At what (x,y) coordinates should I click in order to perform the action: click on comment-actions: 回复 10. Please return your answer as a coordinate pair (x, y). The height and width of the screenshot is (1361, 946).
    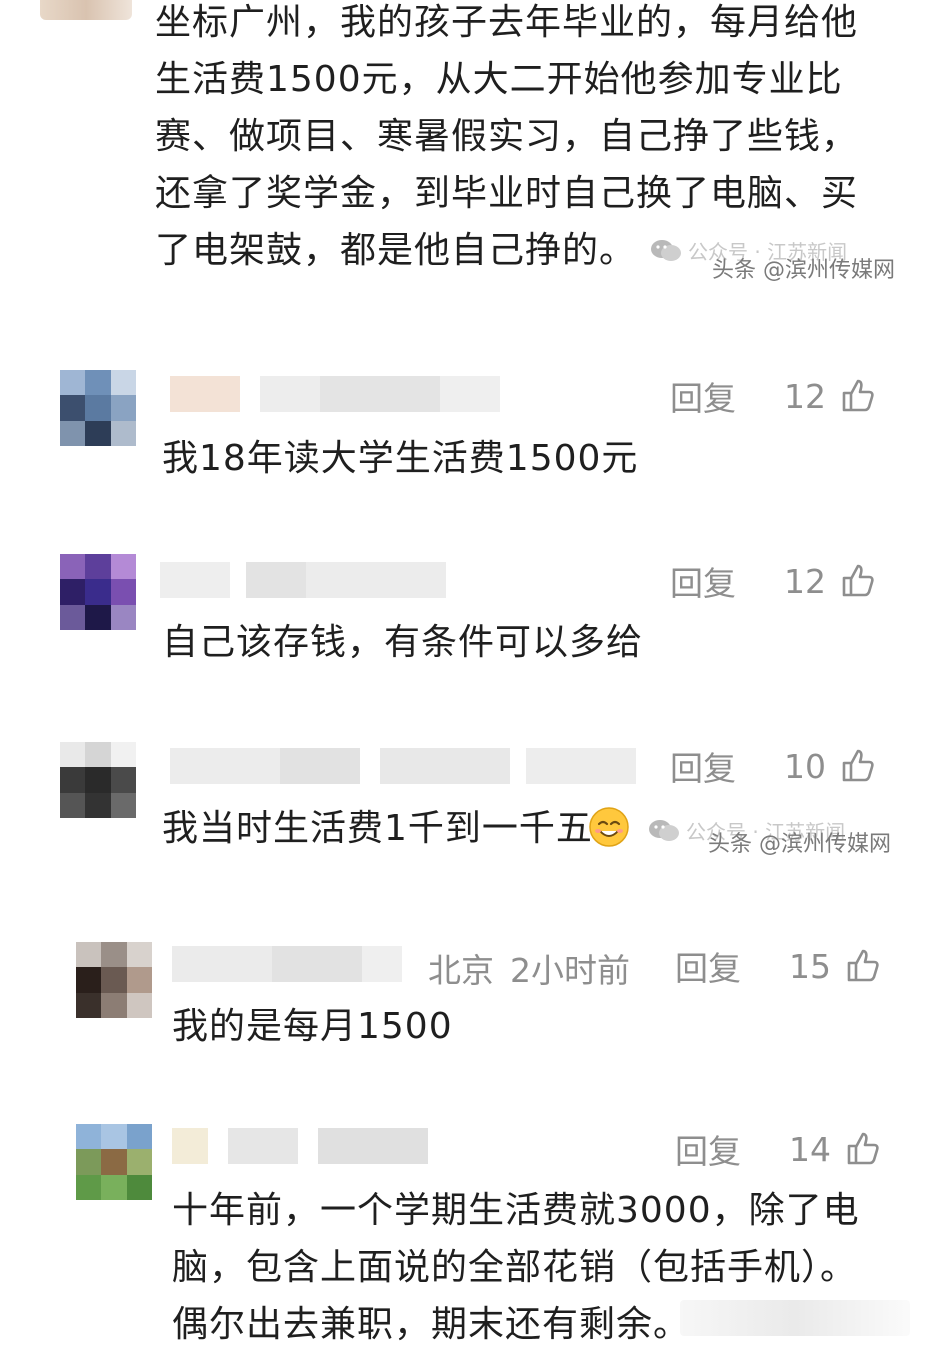
    Looking at the image, I should click on (773, 766).